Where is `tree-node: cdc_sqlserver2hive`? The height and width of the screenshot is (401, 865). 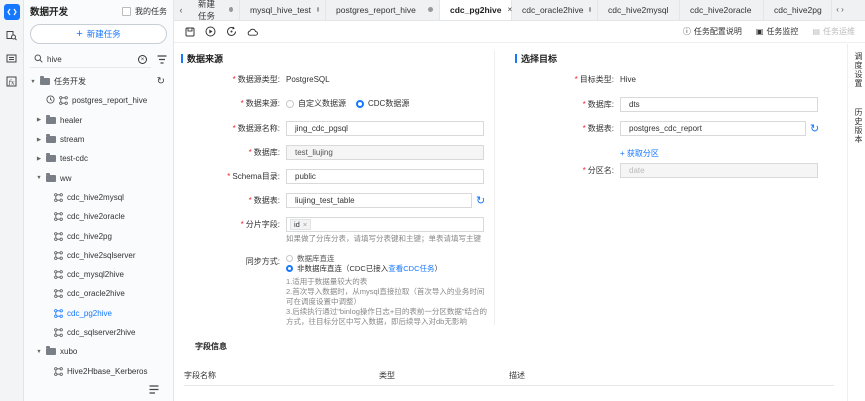 tree-node: cdc_sqlserver2hive is located at coordinates (98, 332).